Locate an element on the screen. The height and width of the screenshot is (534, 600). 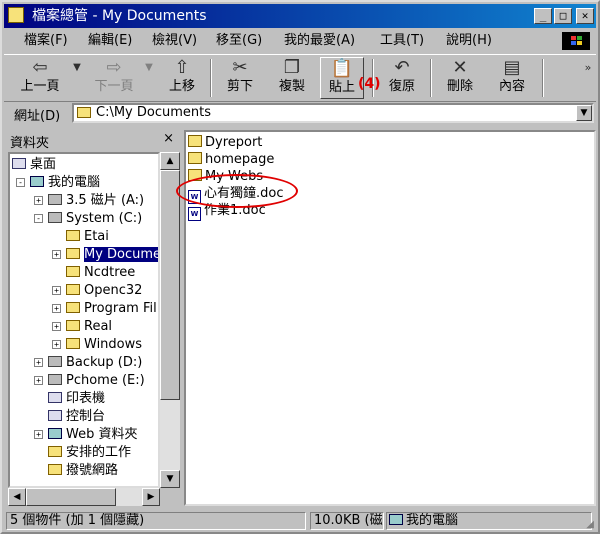
tree-item-dialup: 撥號網路 is located at coordinates (83, 471).